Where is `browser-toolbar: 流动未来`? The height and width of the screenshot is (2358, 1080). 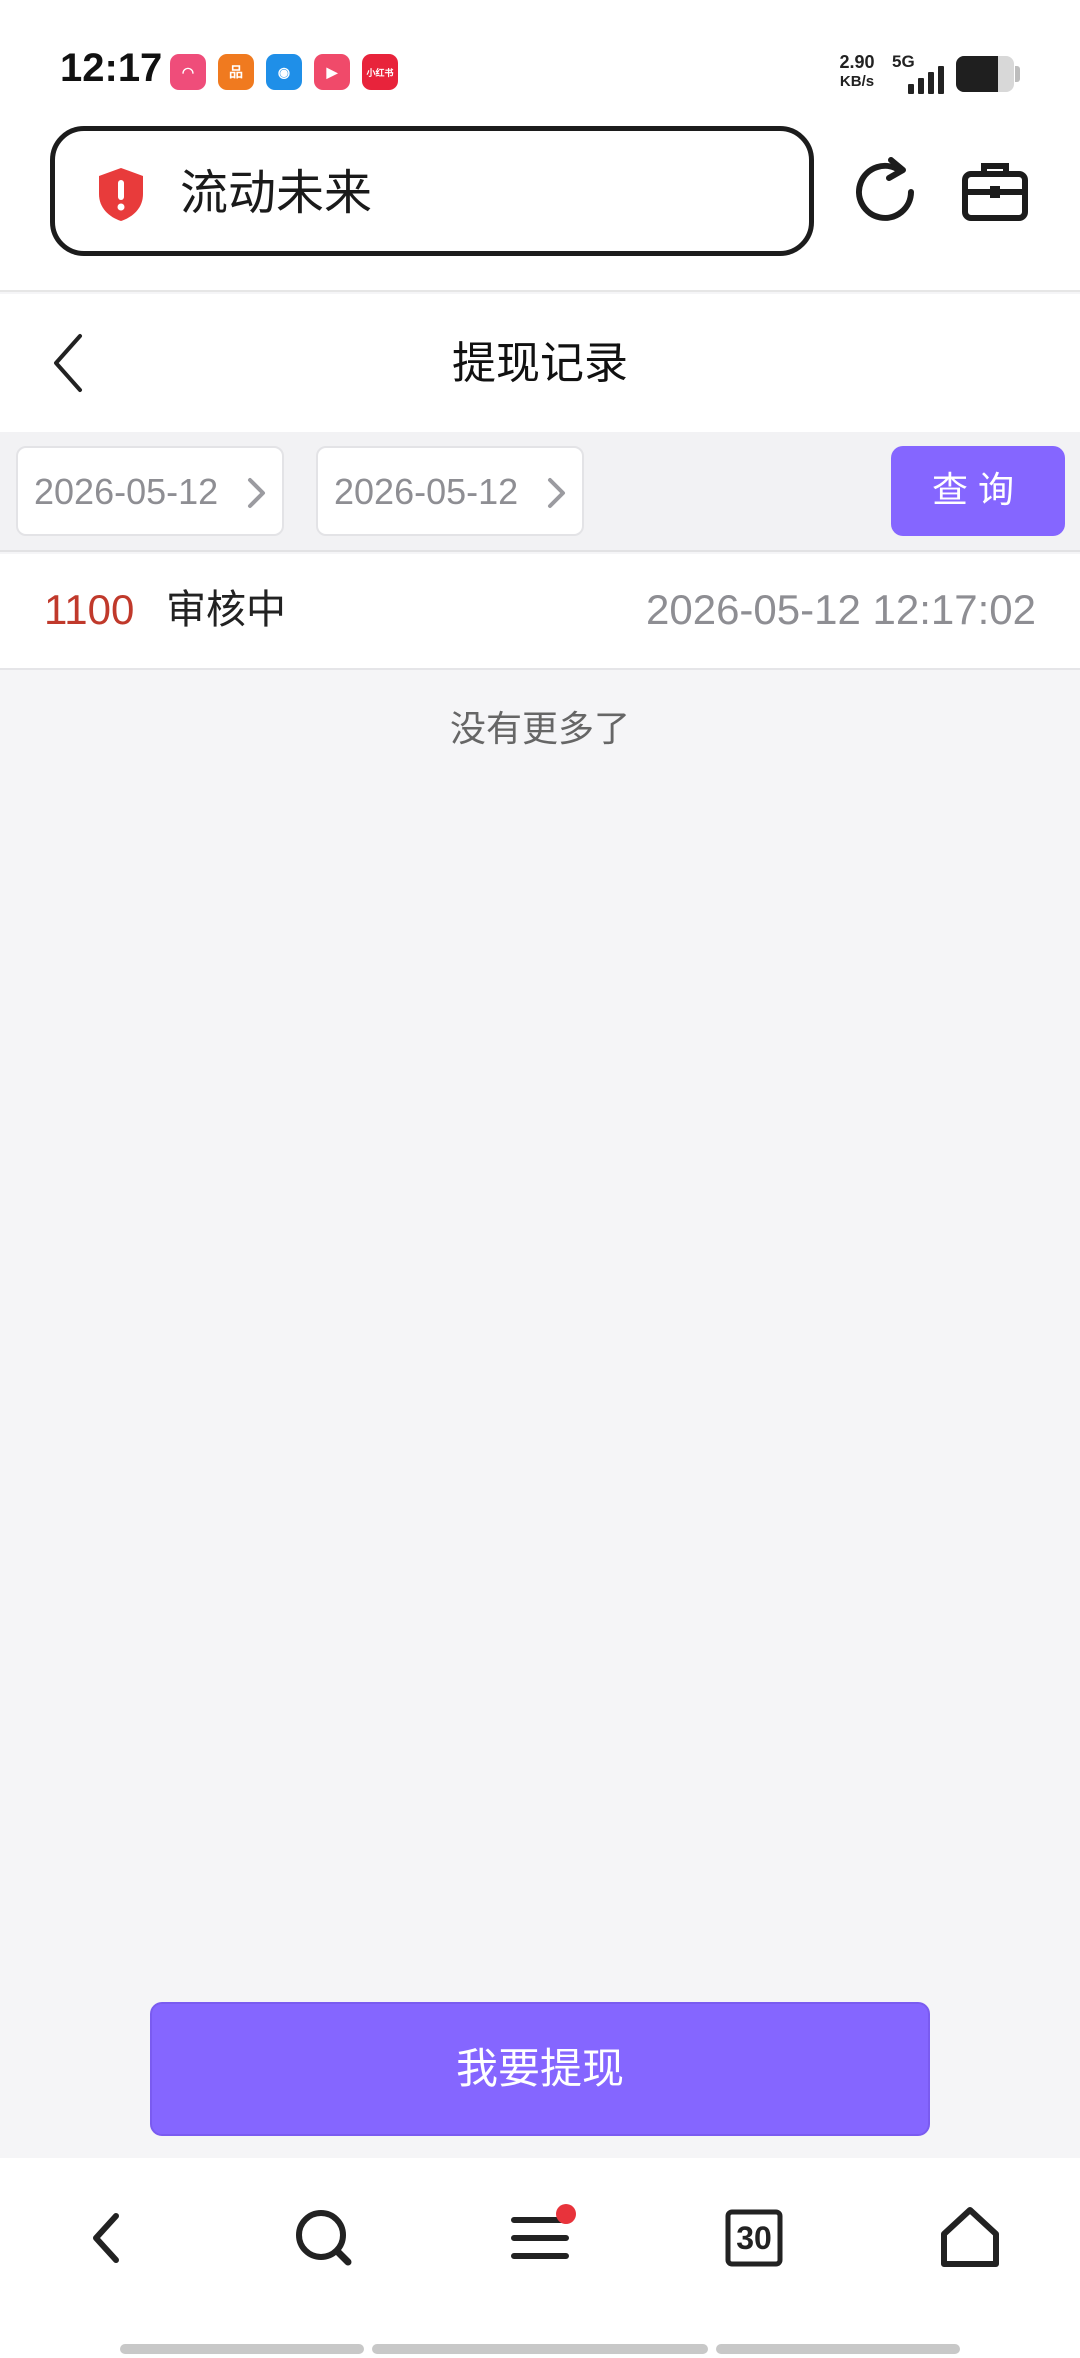
browser-toolbar: 流动未来 is located at coordinates (540, 209).